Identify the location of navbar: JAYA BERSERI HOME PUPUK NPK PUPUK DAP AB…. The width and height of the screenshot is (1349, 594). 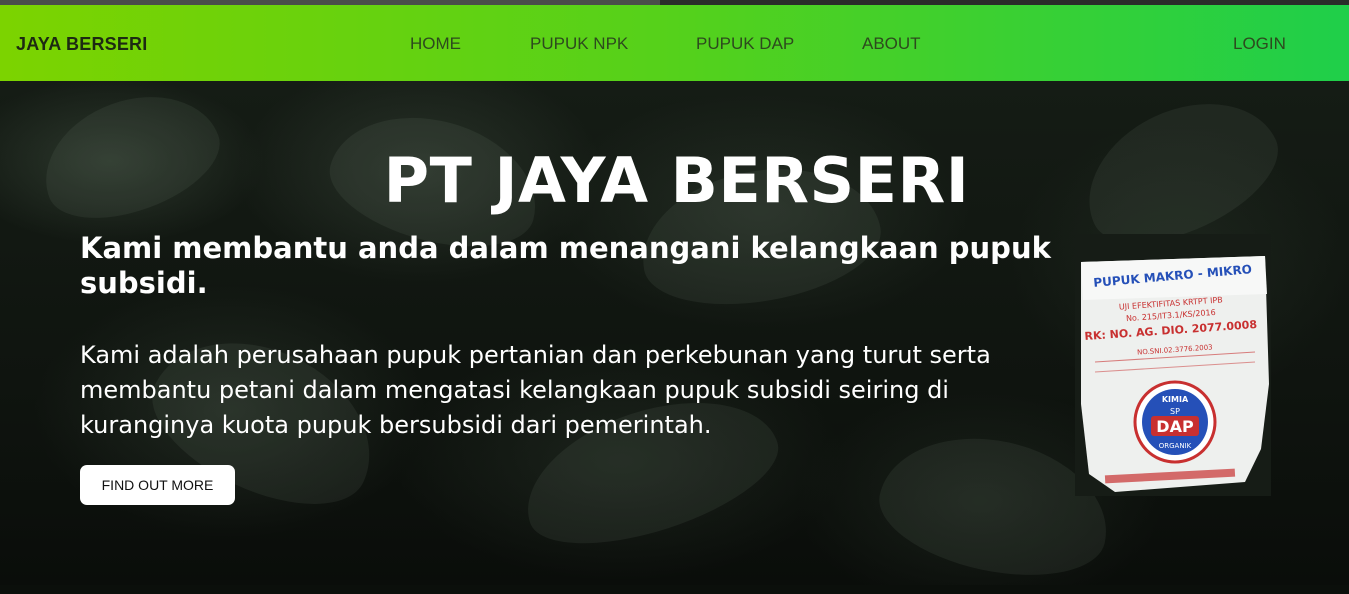
(674, 43).